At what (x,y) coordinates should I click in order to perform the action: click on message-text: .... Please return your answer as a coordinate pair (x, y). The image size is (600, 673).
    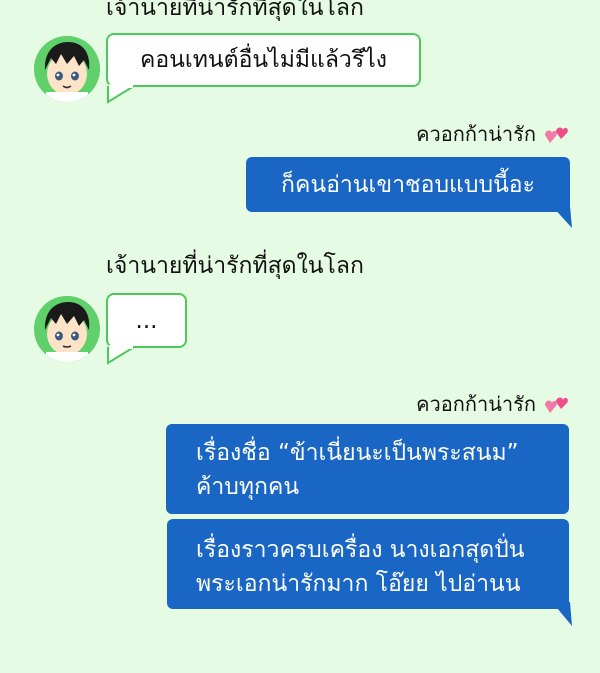
    Looking at the image, I should click on (146, 320).